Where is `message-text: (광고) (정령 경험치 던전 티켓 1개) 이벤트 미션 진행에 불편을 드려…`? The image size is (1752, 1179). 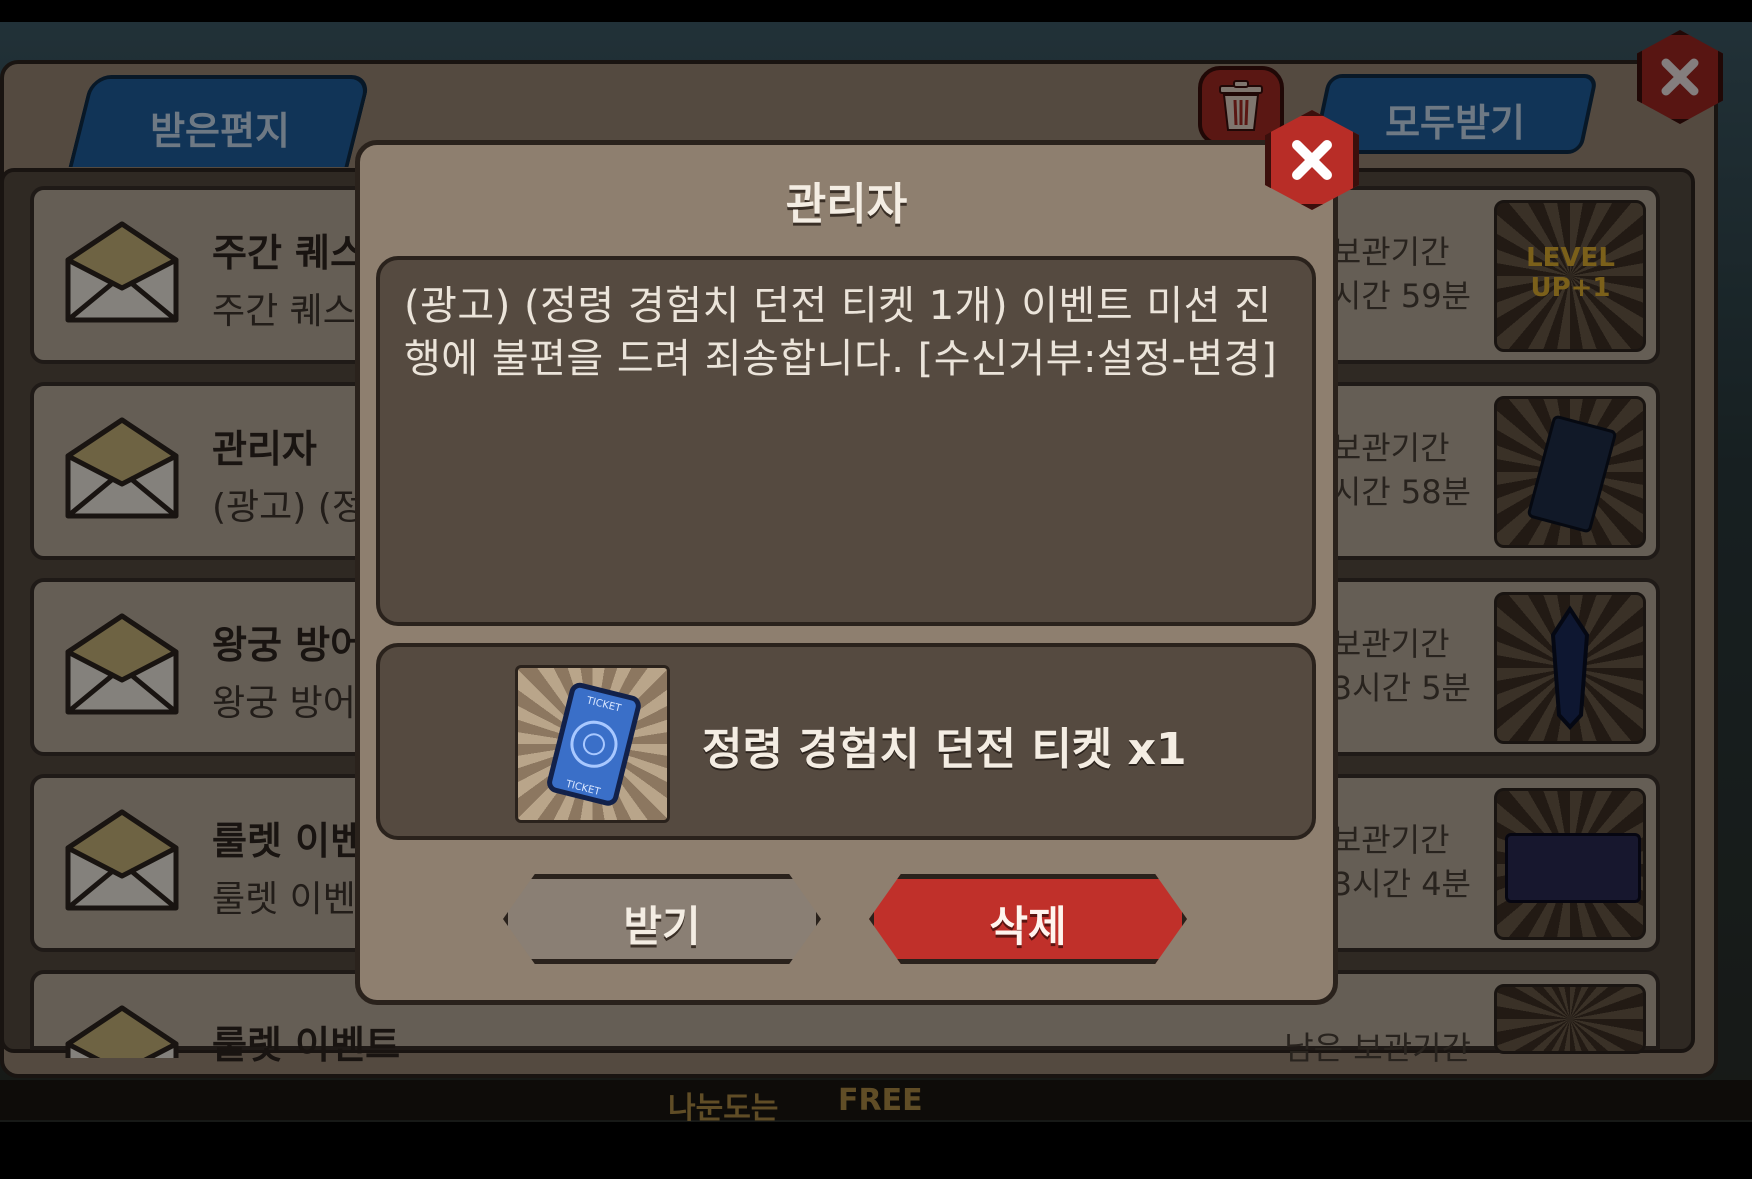
message-text: (광고) (정령 경험치 던전 티켓 1개) 이벤트 미션 진행에 불편을 드려… is located at coordinates (841, 332).